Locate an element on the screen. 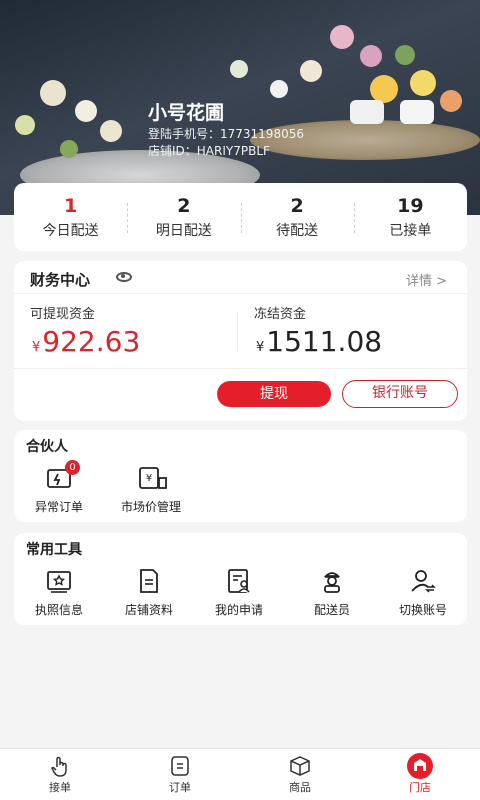 The height and width of the screenshot is (800, 480). abnormal-order-button: 0 异常订单 is located at coordinates (59, 487).